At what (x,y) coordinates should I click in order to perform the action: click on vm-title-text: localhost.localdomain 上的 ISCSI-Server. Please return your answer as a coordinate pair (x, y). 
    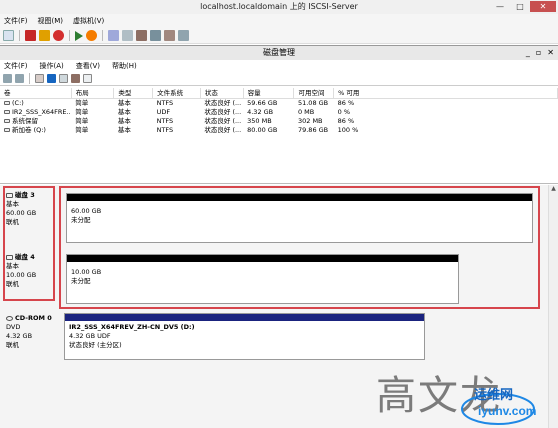
    Looking at the image, I should click on (279, 6).